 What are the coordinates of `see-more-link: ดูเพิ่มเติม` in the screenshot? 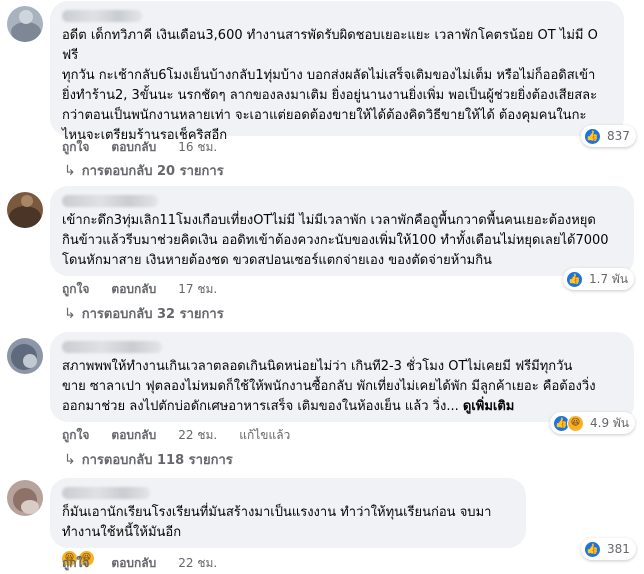 It's located at (488, 406).